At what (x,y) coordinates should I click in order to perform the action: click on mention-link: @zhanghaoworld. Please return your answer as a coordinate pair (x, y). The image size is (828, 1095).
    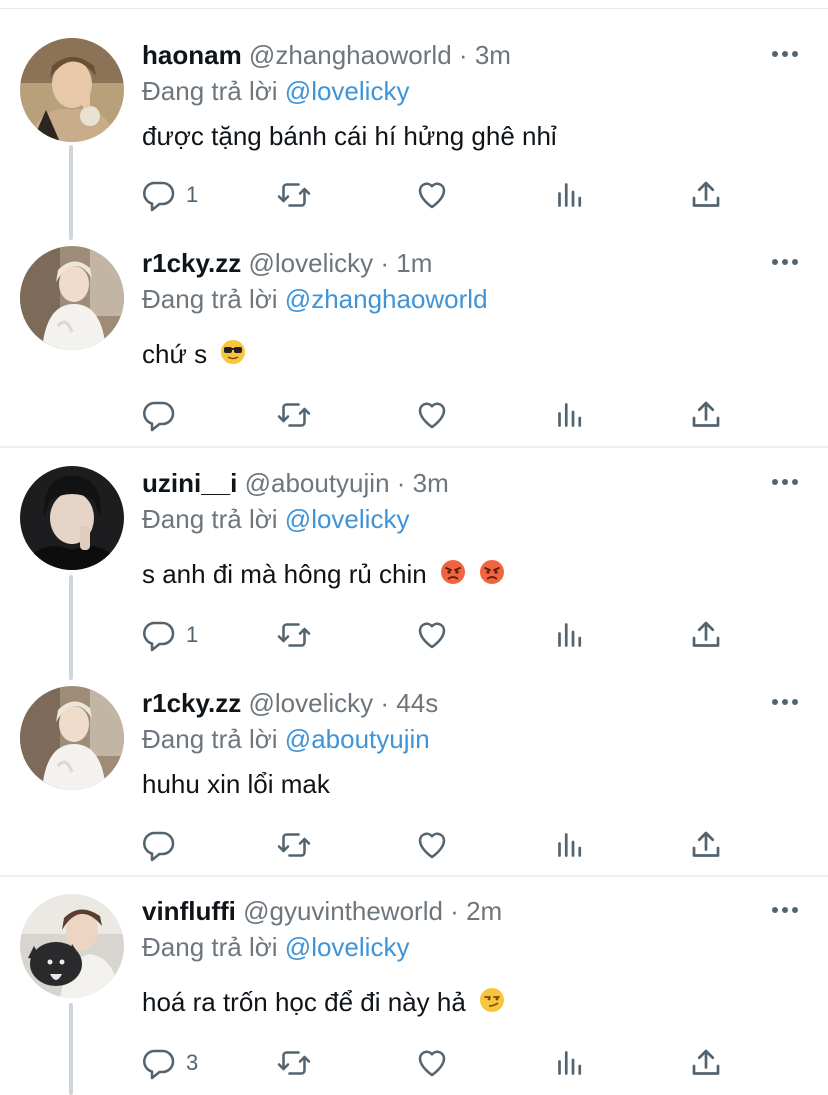
    Looking at the image, I should click on (386, 299).